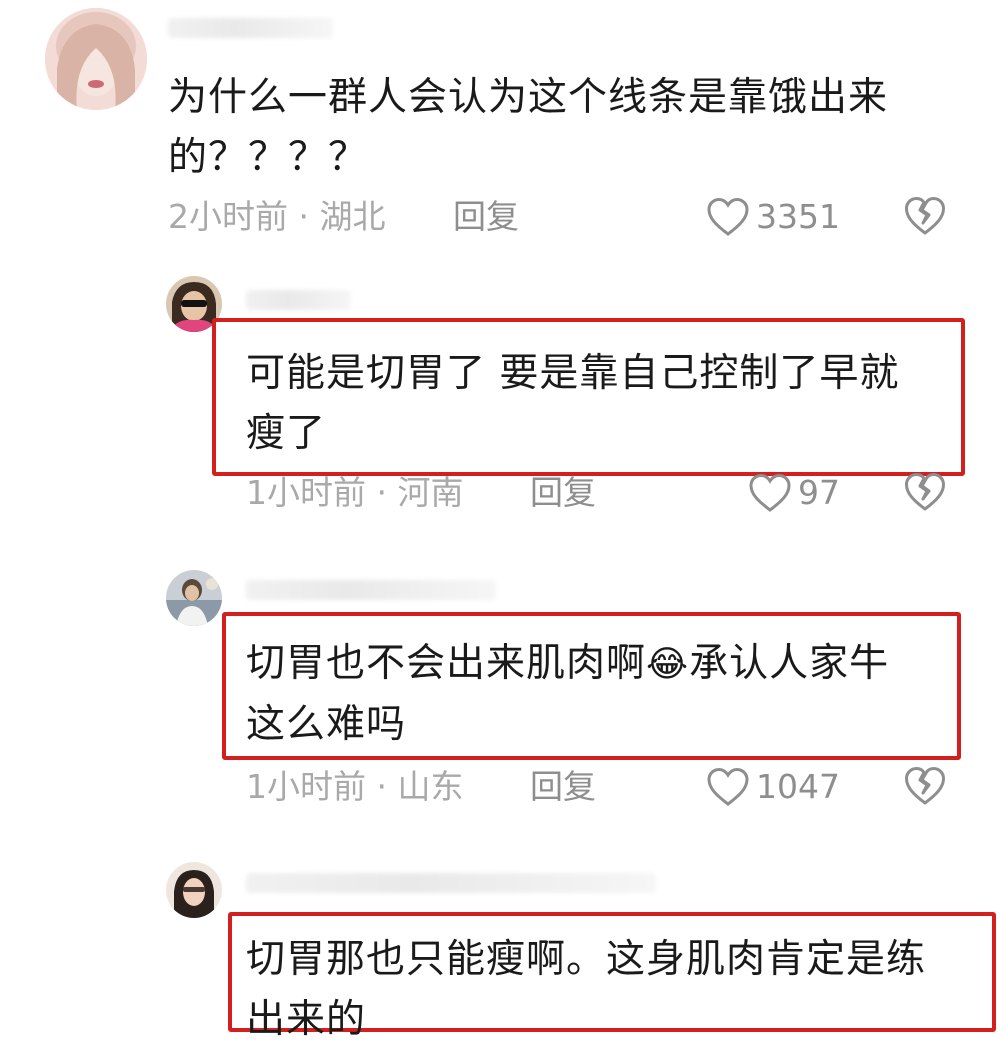  Describe the element at coordinates (794, 493) in the screenshot. I see `like-button: 97` at that location.